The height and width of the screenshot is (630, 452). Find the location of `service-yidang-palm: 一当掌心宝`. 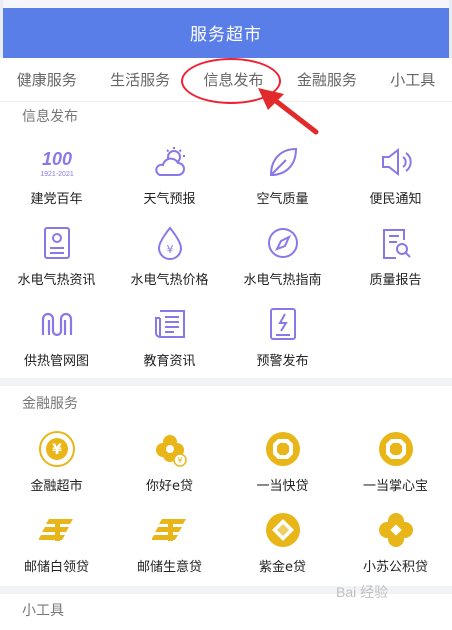

service-yidang-palm: 一当掌心宝 is located at coordinates (395, 463).